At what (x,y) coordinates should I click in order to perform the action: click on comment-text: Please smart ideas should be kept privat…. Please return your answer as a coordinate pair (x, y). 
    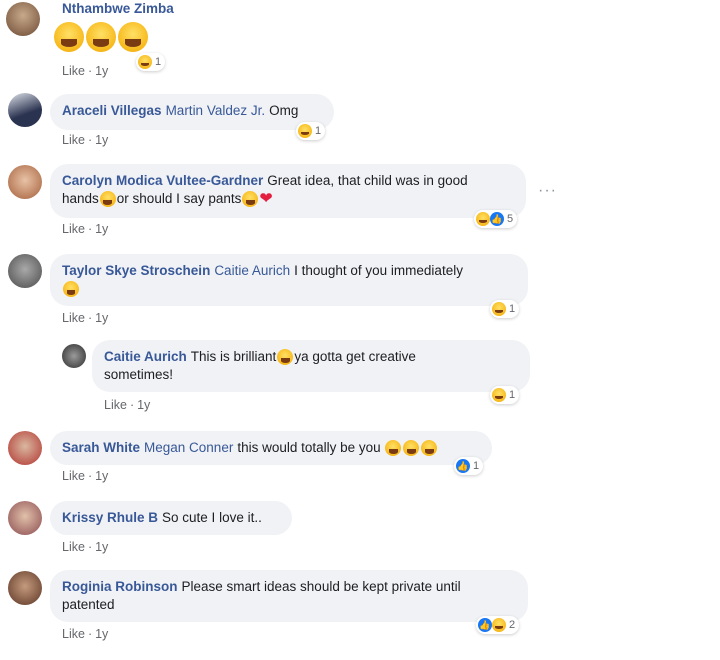
    Looking at the image, I should click on (321, 586).